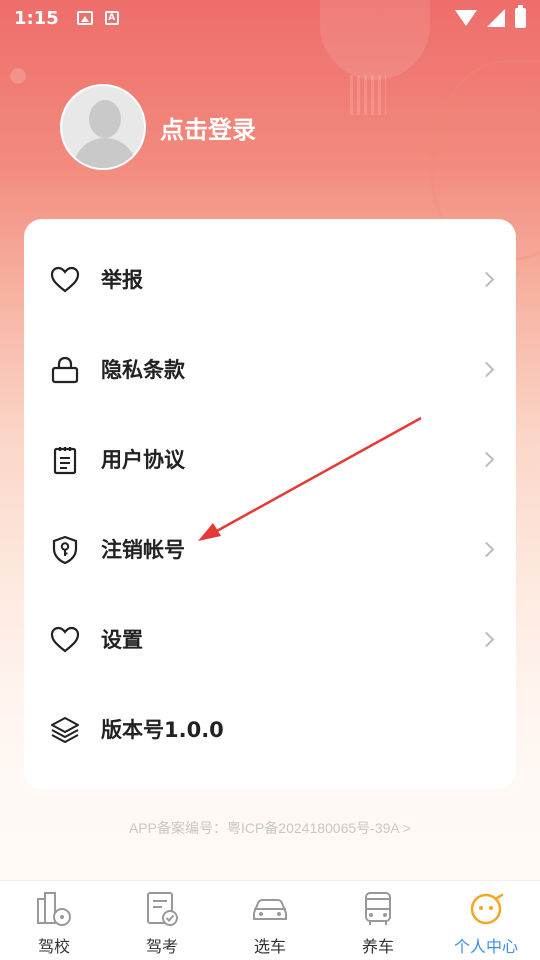  Describe the element at coordinates (143, 550) in the screenshot. I see `menu-item-label: 注销帐号` at that location.